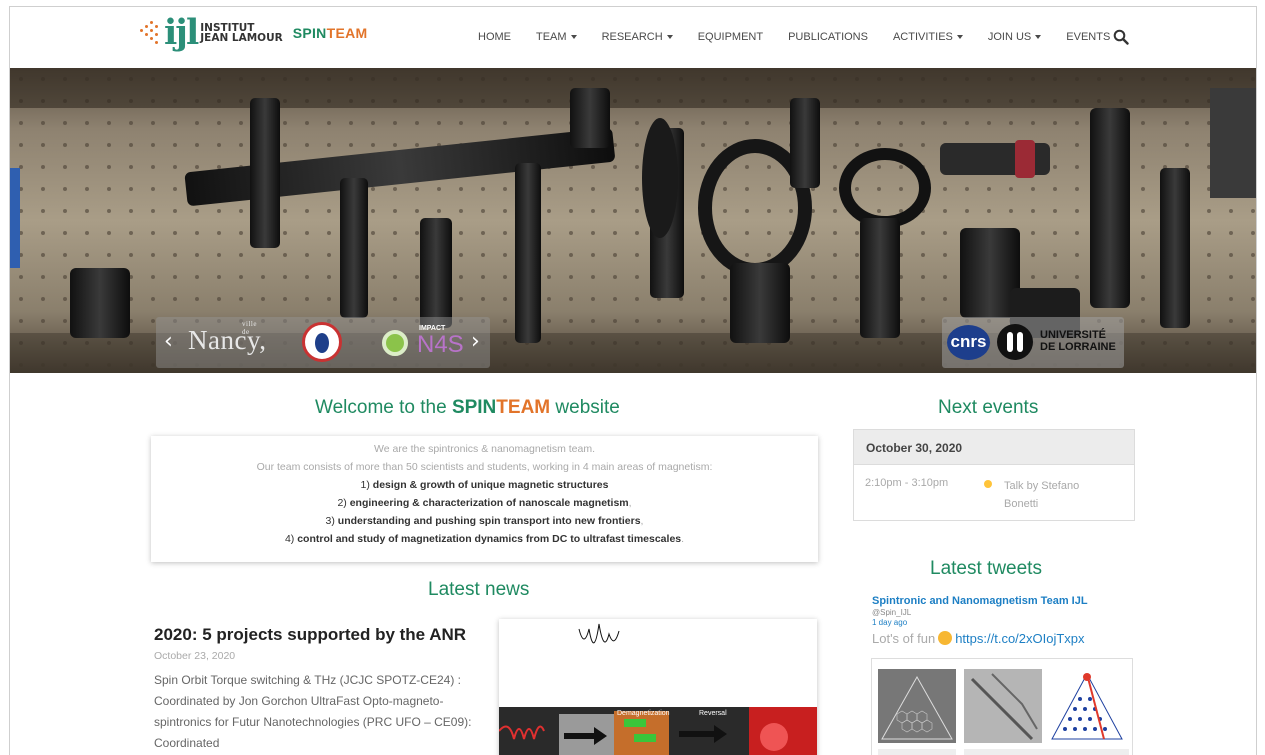 This screenshot has height=755, width=1265. Describe the element at coordinates (310, 635) in the screenshot. I see `news-article-title: 2020: 5 projects supported by the ANR` at that location.